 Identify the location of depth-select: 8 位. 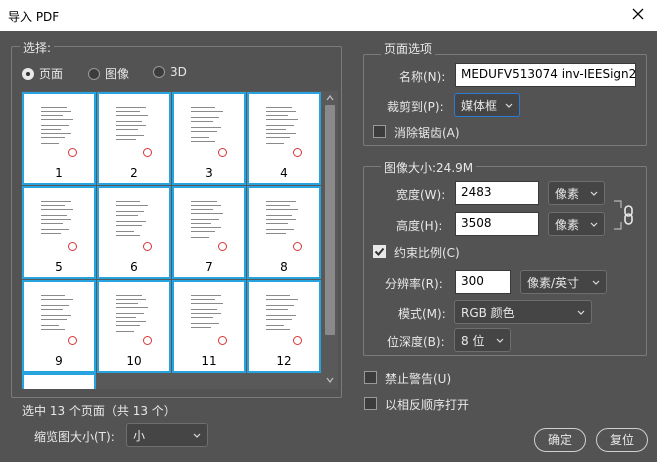
(482, 340).